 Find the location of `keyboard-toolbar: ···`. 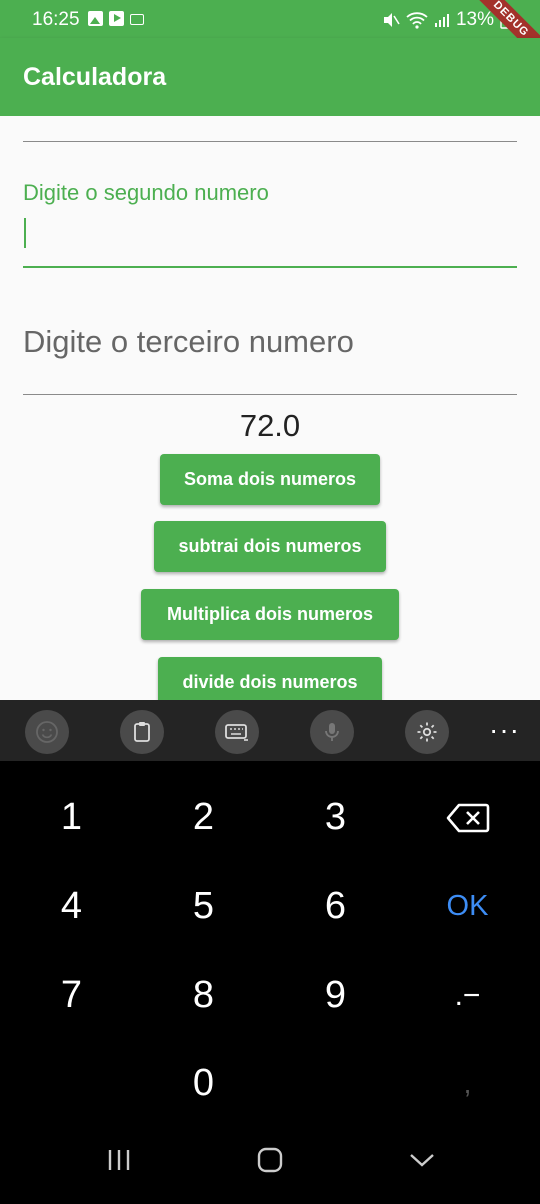

keyboard-toolbar: ··· is located at coordinates (270, 730).